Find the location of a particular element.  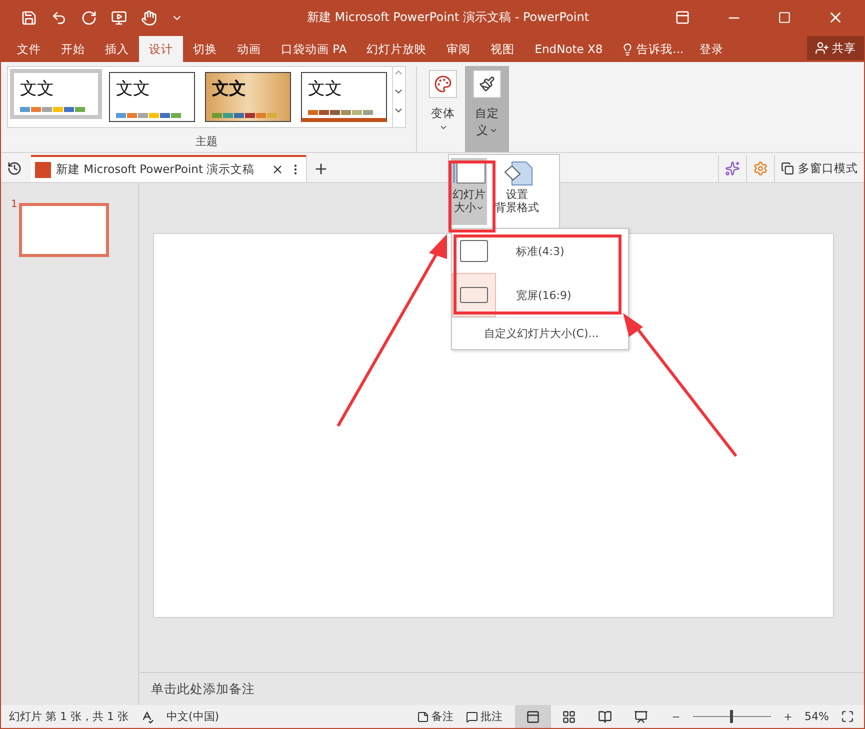

close-icon is located at coordinates (277, 169).